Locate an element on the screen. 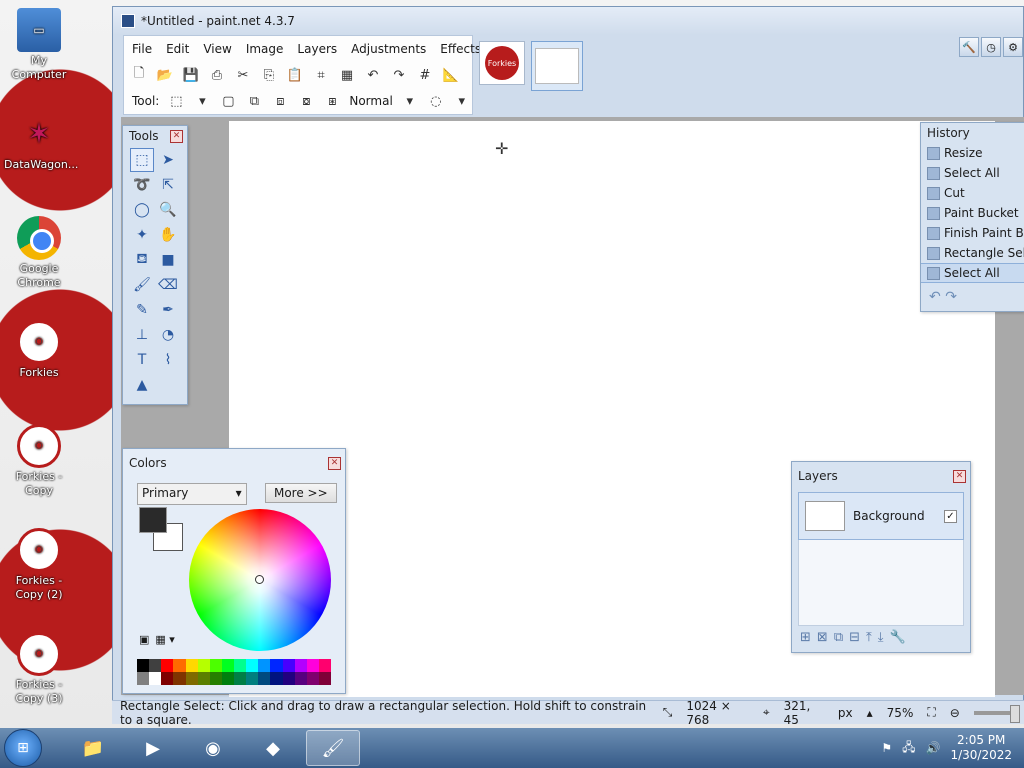 The height and width of the screenshot is (768, 1024). recolor-tool-icon: ◔ is located at coordinates (168, 335).